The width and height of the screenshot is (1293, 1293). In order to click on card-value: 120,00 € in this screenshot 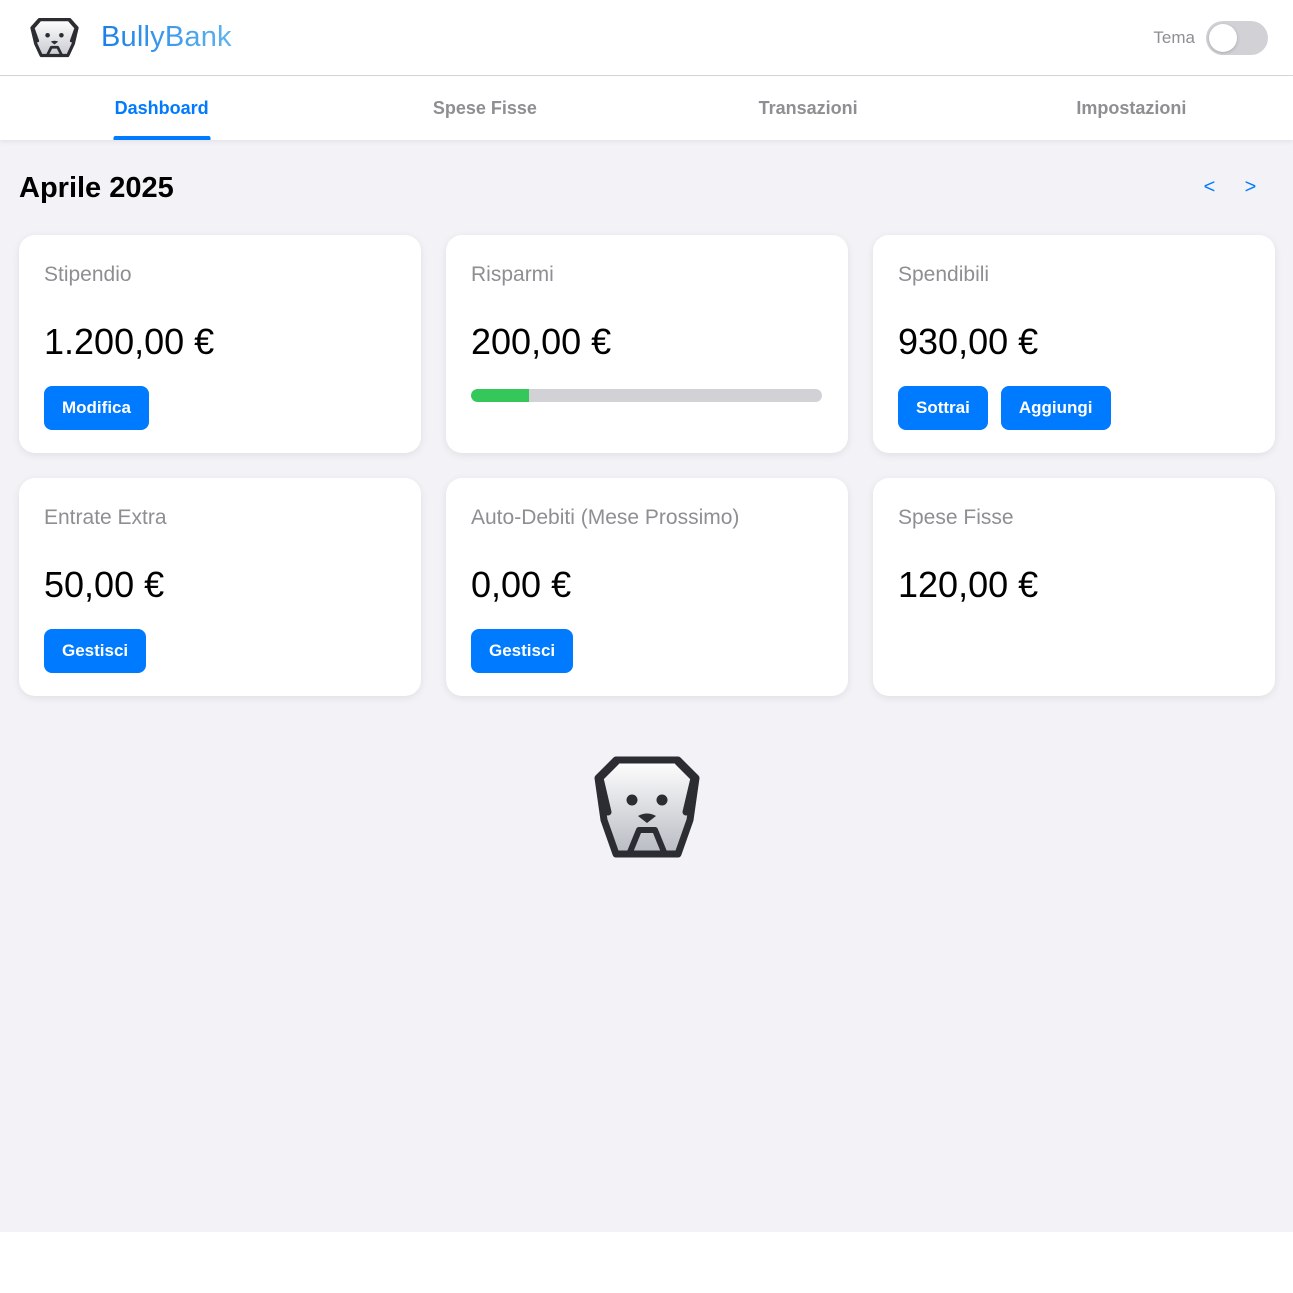, I will do `click(968, 584)`.